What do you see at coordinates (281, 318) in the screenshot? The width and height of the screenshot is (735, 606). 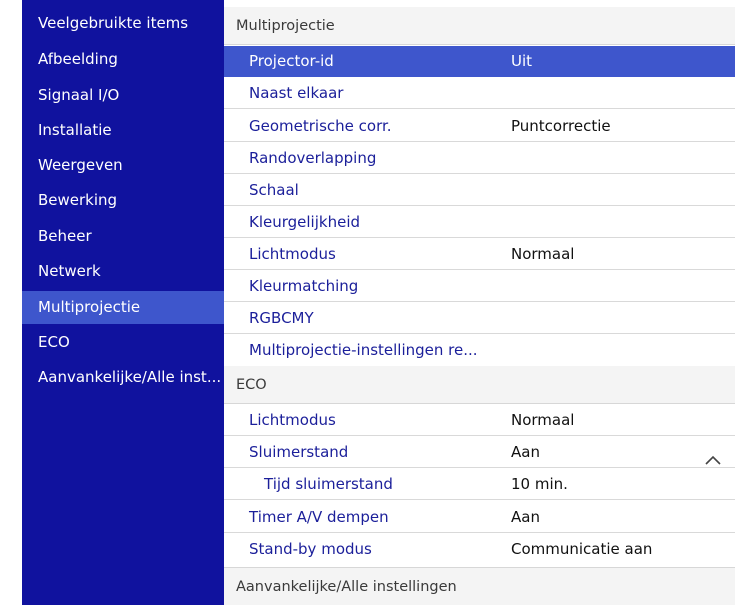 I see `setting-label: RGBCMY` at bounding box center [281, 318].